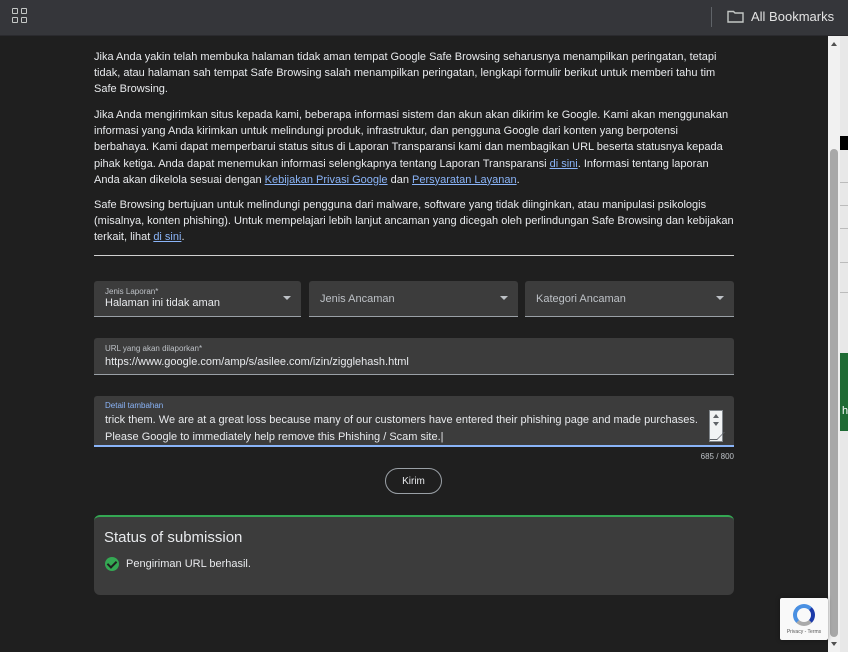  Describe the element at coordinates (717, 436) in the screenshot. I see `resize-grip-icon` at that location.